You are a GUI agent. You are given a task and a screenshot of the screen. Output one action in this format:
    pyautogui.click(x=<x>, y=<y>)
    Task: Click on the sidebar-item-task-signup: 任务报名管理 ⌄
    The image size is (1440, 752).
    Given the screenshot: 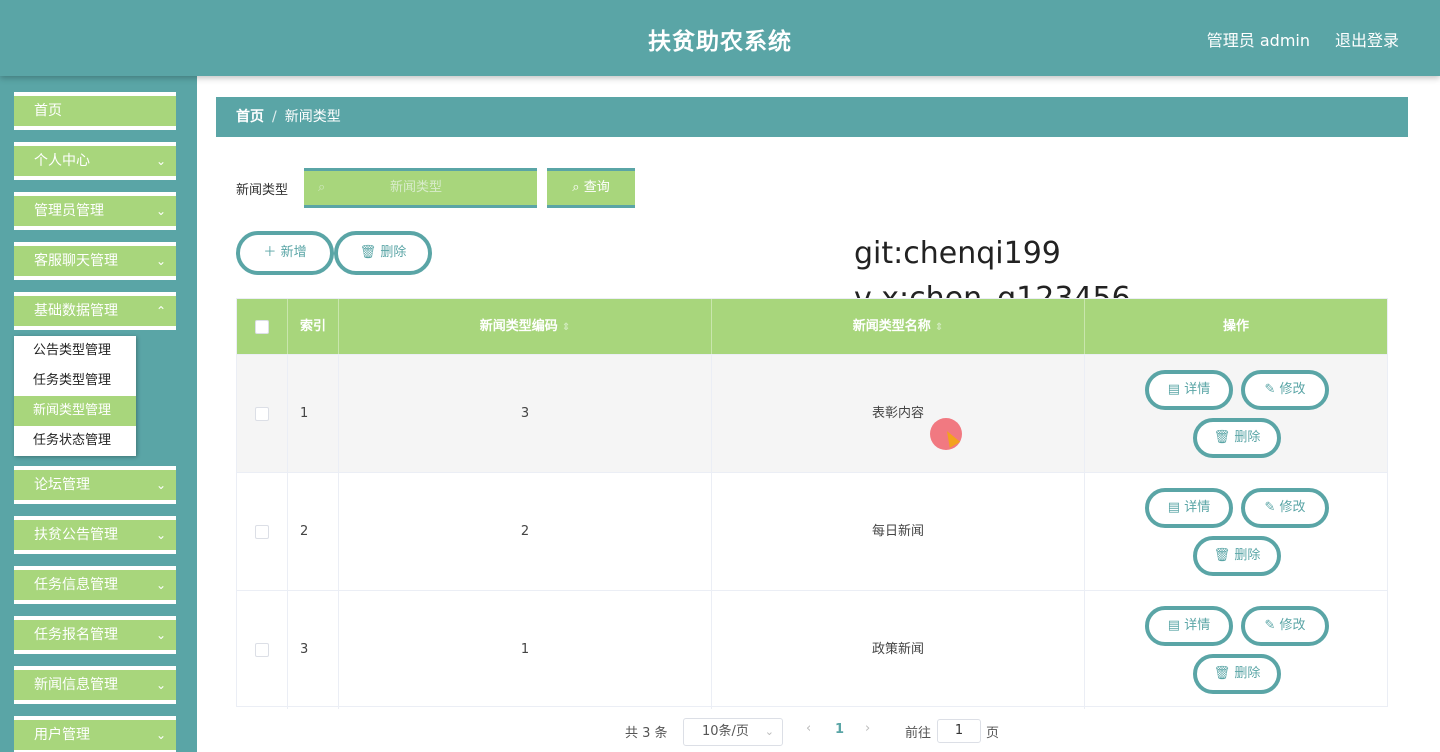 What is the action you would take?
    pyautogui.click(x=95, y=635)
    